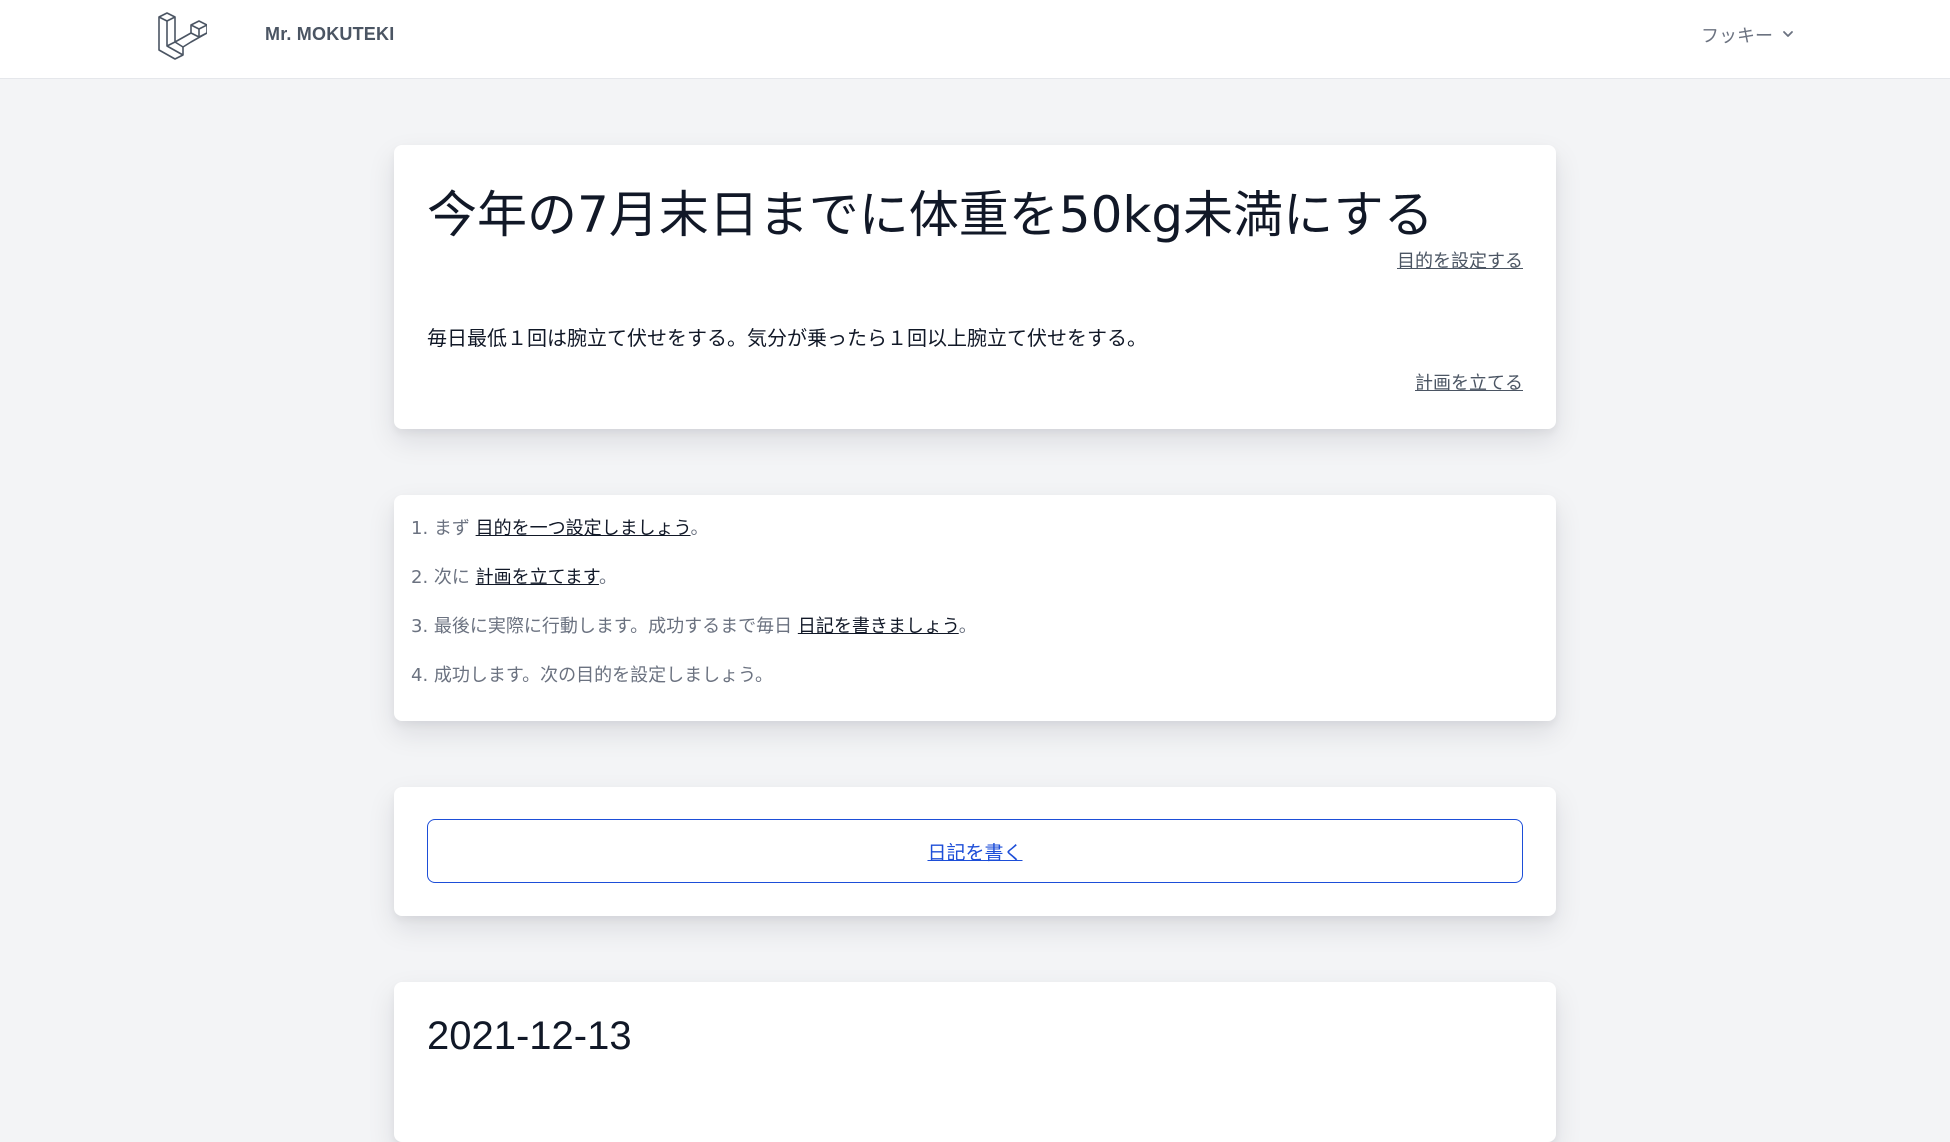 Image resolution: width=1950 pixels, height=1142 pixels. What do you see at coordinates (443, 577) in the screenshot?
I see `step-text: 2. 次に` at bounding box center [443, 577].